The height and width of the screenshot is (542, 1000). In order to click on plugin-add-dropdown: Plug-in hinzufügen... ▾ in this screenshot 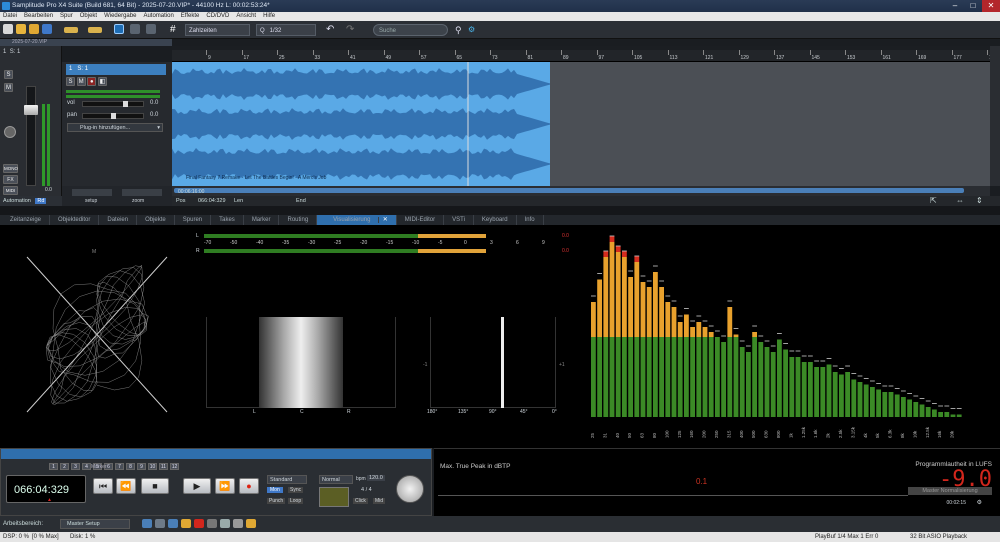, I will do `click(115, 127)`.